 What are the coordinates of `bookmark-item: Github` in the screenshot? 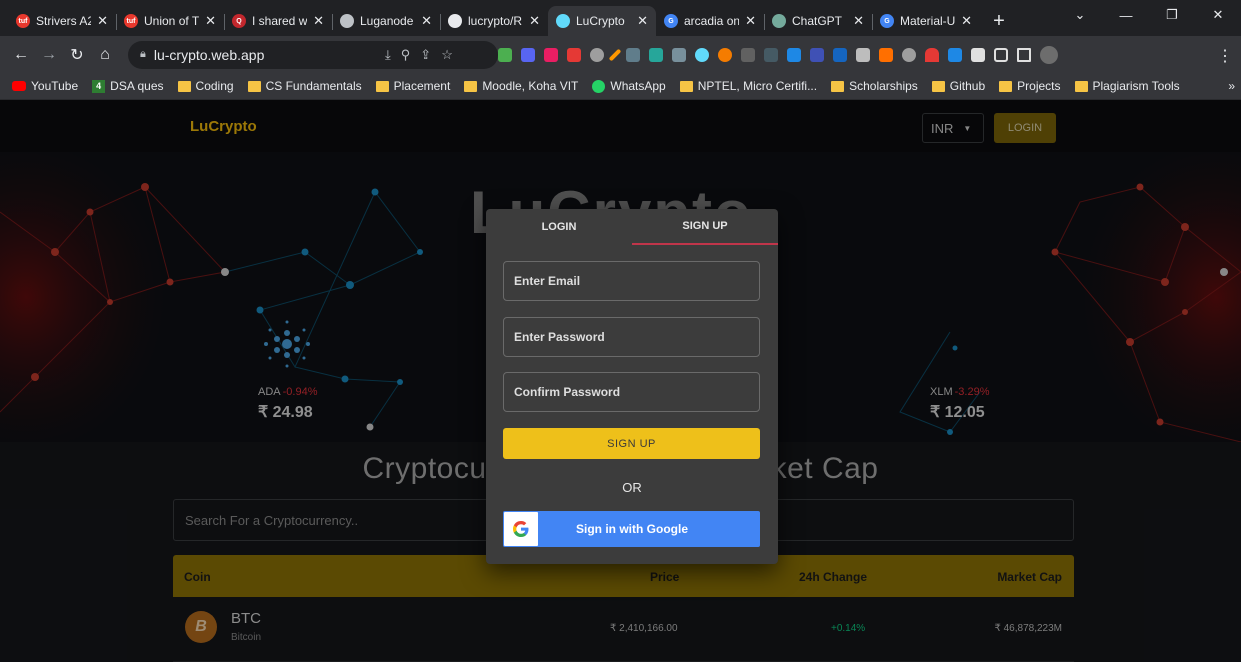 It's located at (958, 86).